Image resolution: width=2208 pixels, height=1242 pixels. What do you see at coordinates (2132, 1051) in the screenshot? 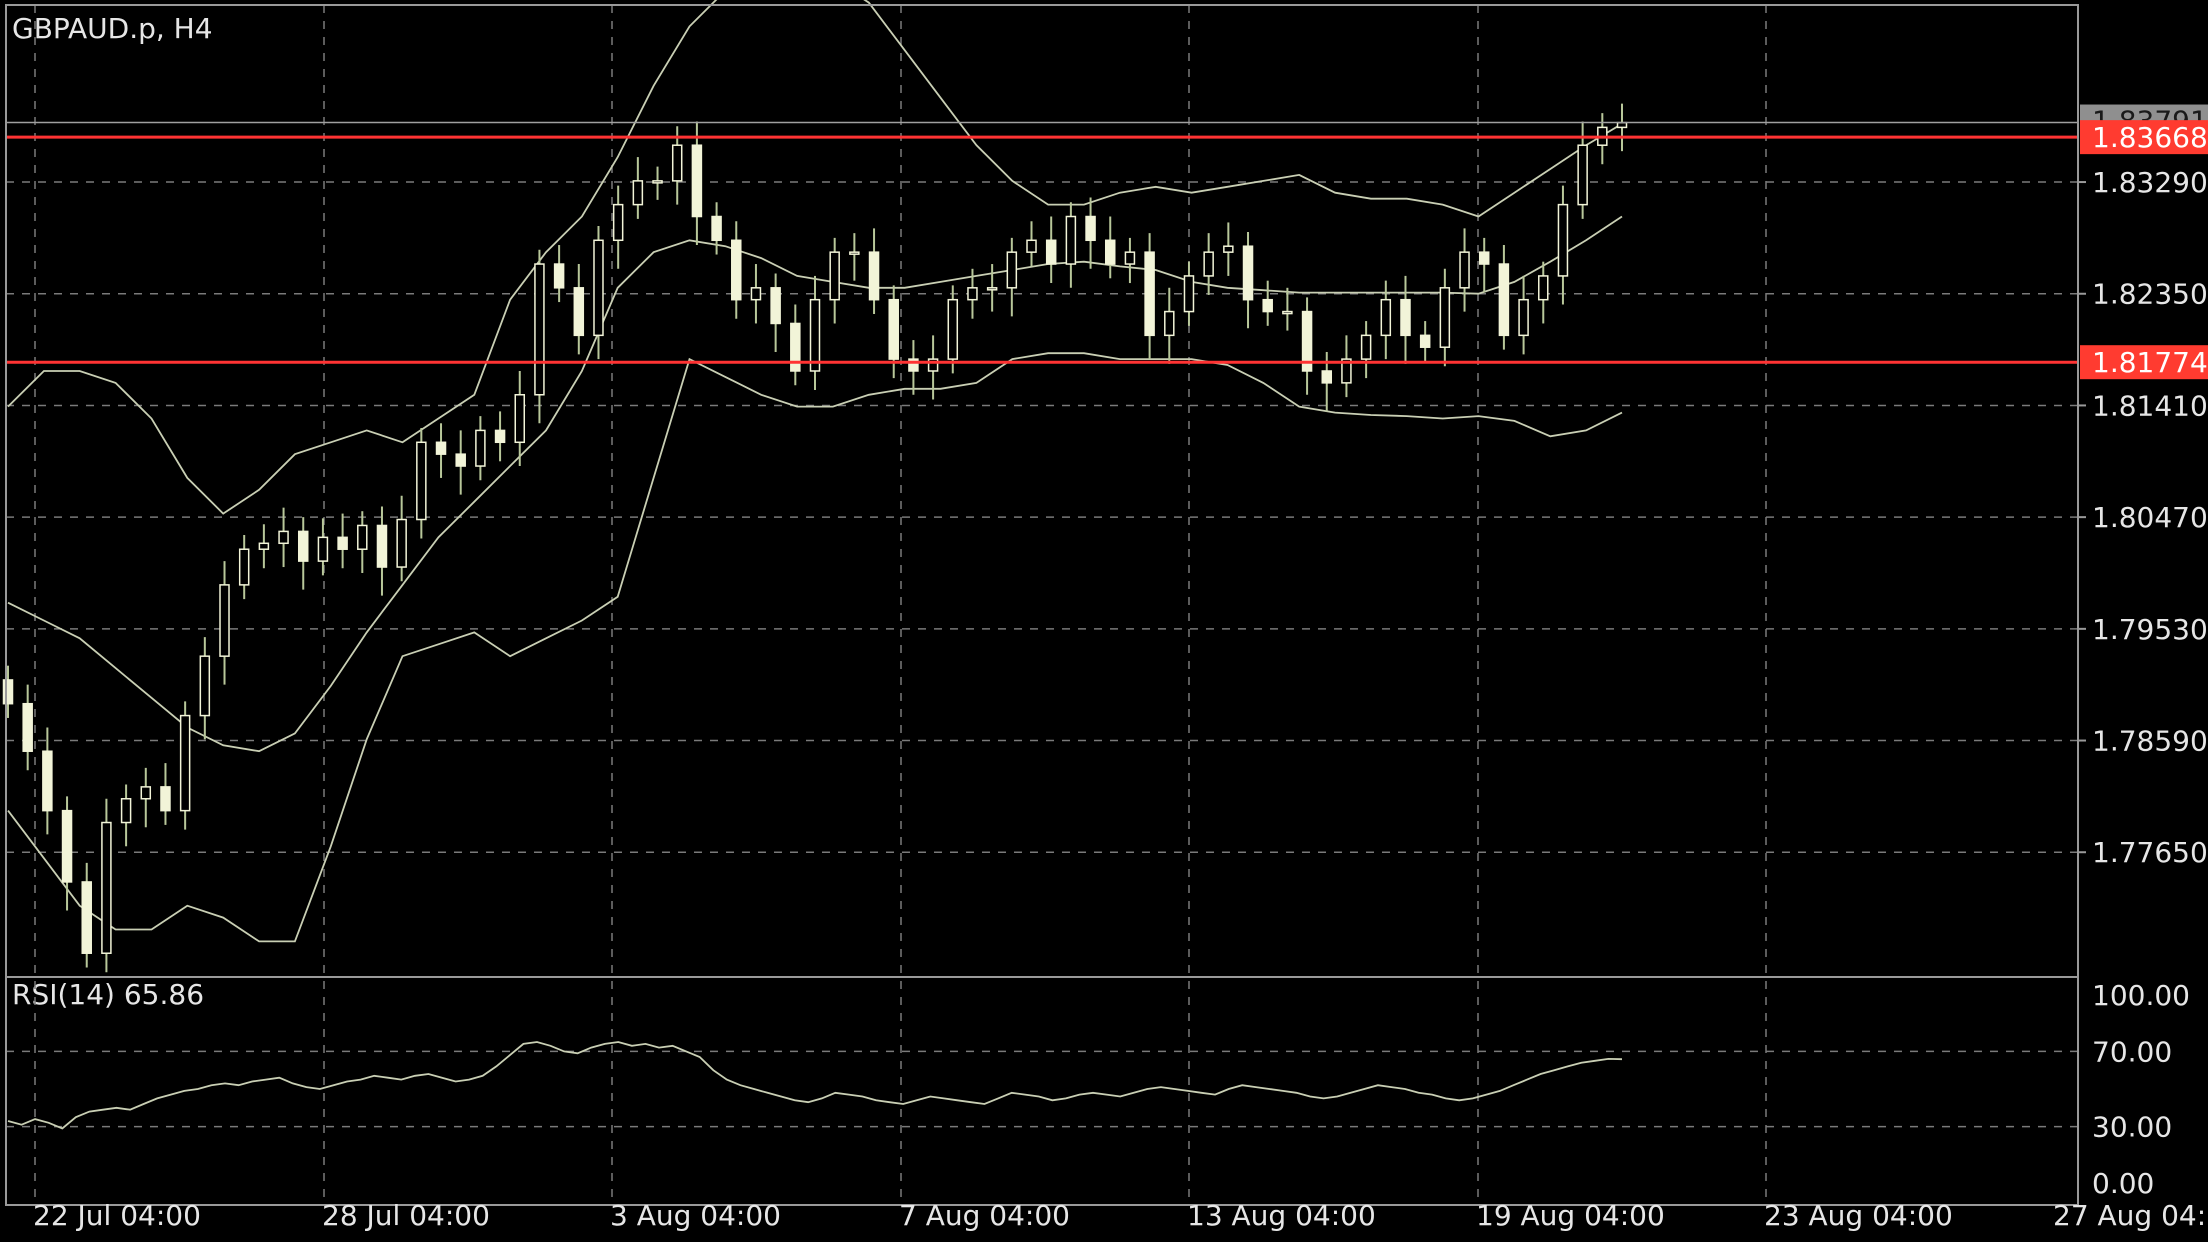
I see `rsi-tick-label: 70.00` at bounding box center [2132, 1051].